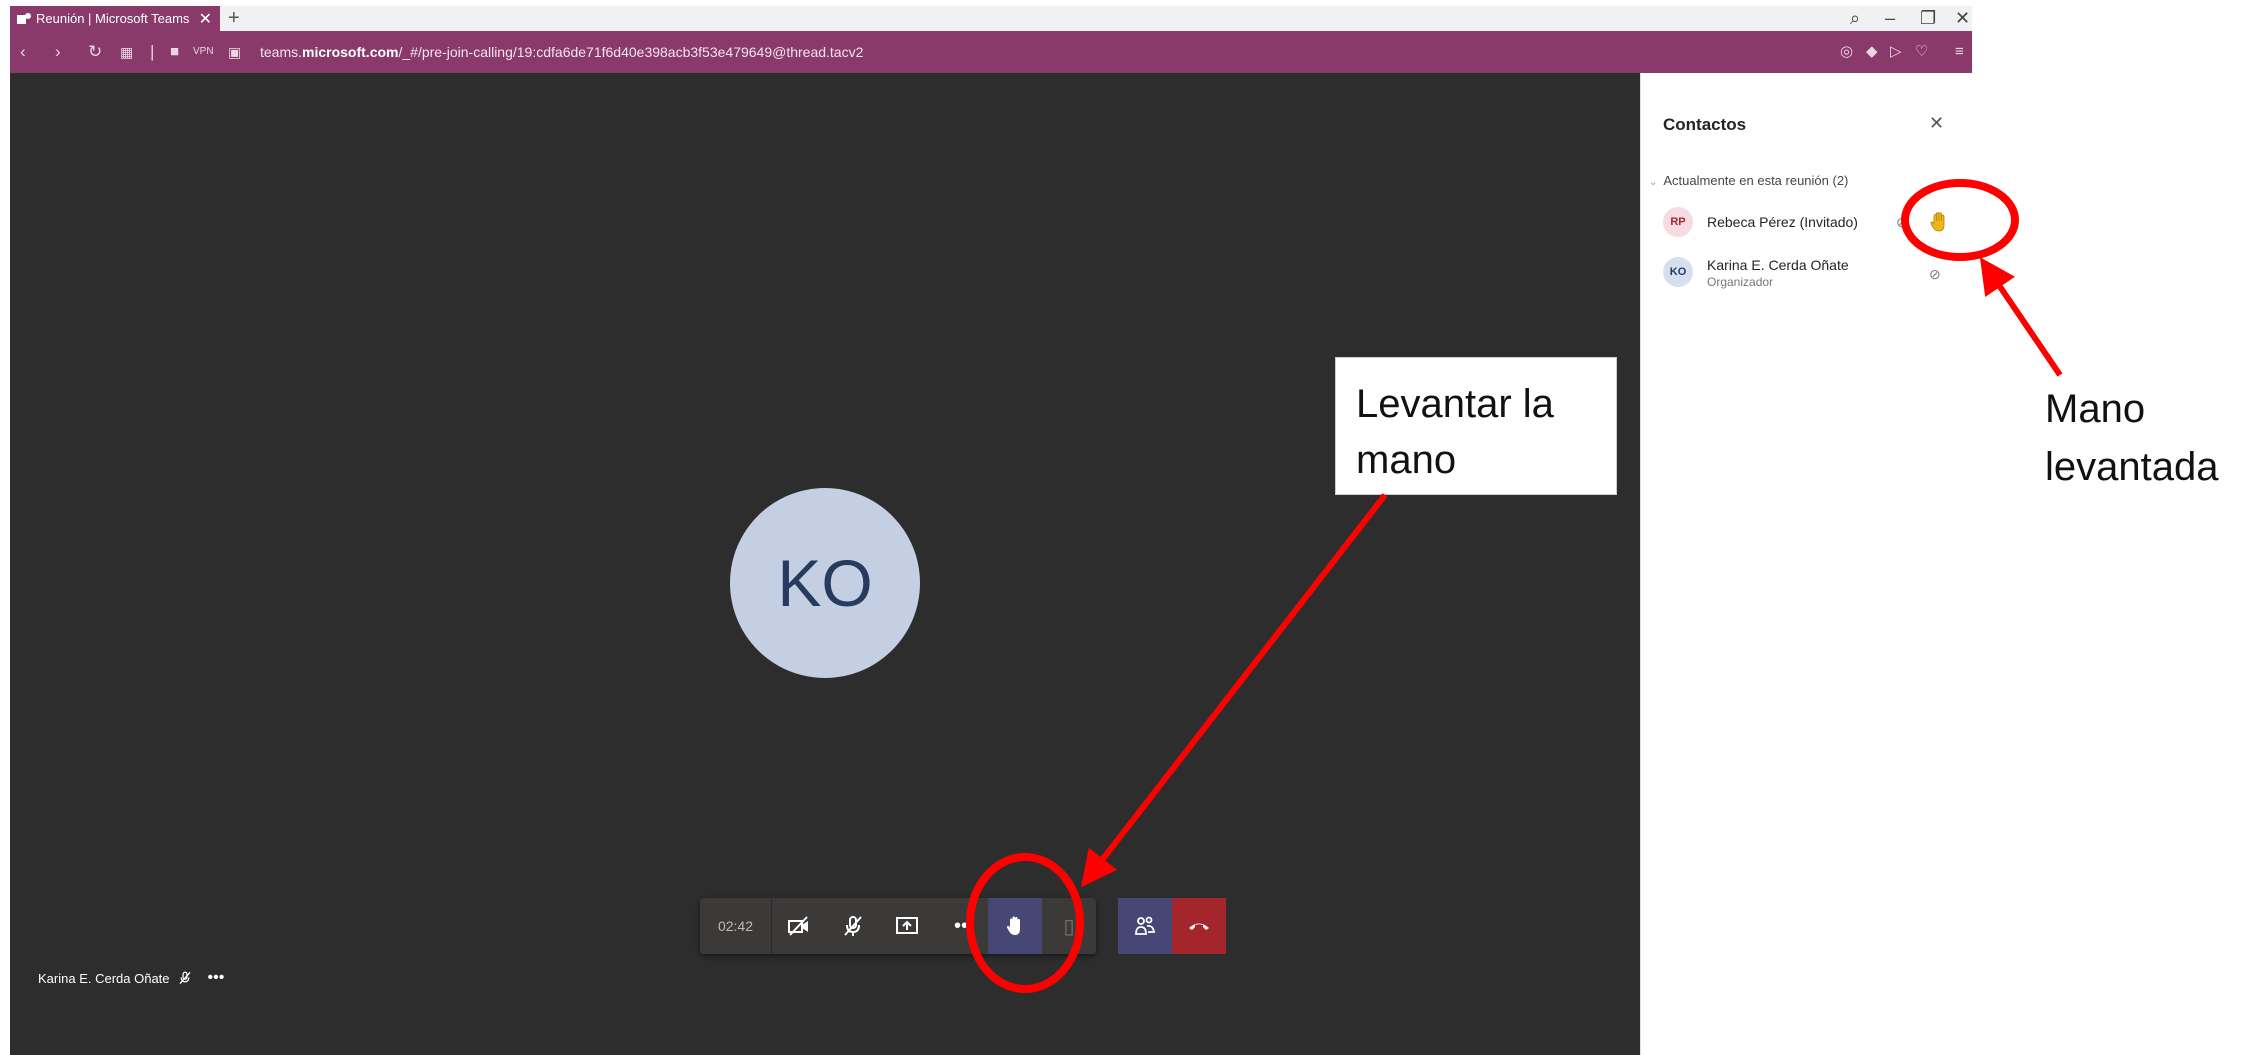 Image resolution: width=2242 pixels, height=1055 pixels. What do you see at coordinates (1921, 52) in the screenshot?
I see `heart-icon: ♡` at bounding box center [1921, 52].